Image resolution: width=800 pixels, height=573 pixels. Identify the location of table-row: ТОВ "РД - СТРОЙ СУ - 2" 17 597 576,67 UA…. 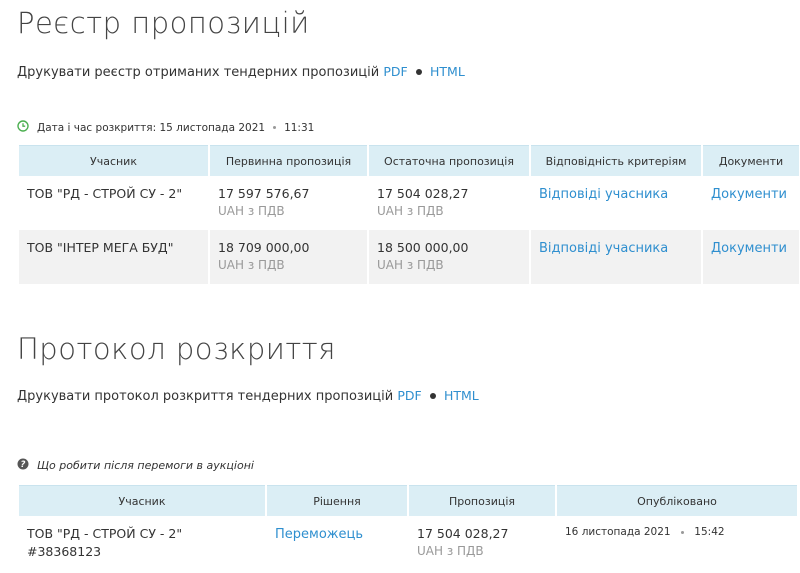
(409, 203).